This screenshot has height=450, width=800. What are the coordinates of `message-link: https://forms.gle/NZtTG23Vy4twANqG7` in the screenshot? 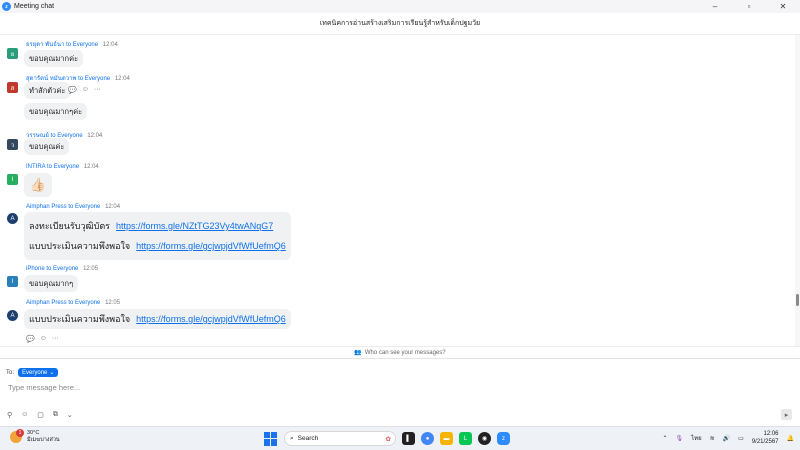 It's located at (194, 226).